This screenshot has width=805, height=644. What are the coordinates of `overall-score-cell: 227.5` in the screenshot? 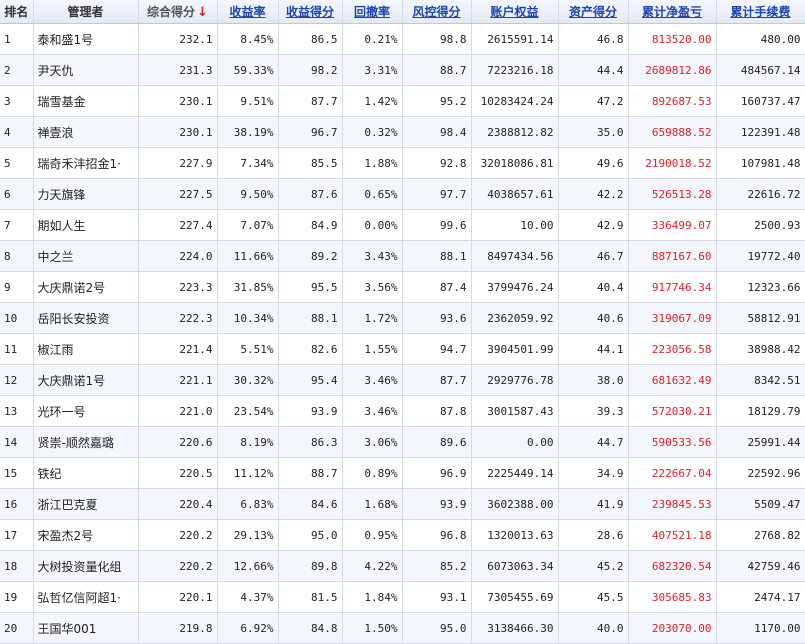 It's located at (178, 194).